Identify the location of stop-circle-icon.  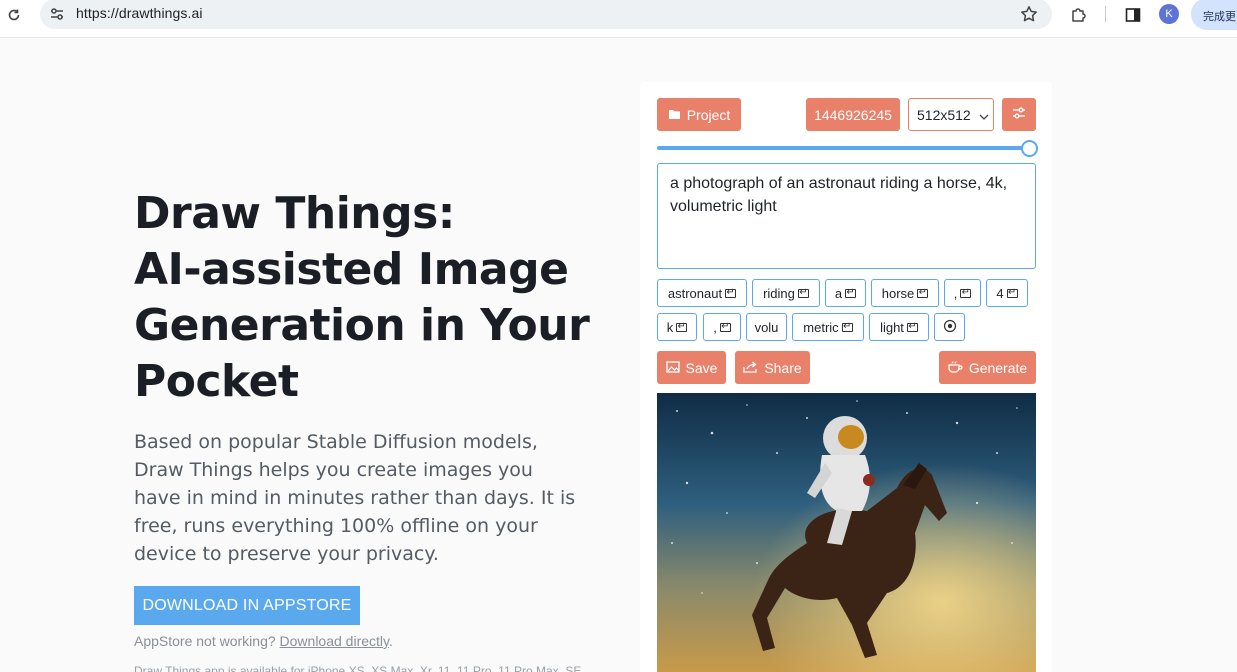
(950, 327).